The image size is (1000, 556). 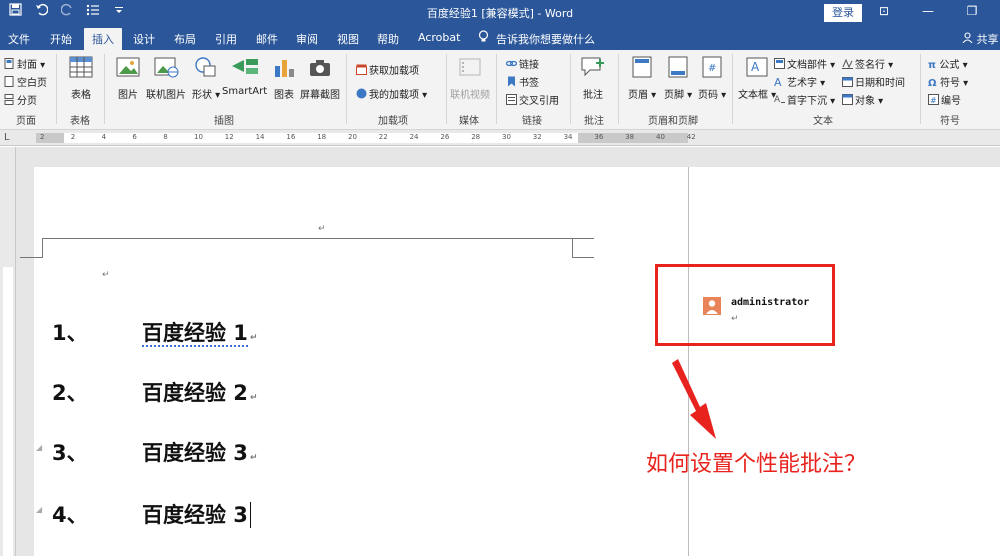 I want to click on object-button: 对象 ▾, so click(x=862, y=99).